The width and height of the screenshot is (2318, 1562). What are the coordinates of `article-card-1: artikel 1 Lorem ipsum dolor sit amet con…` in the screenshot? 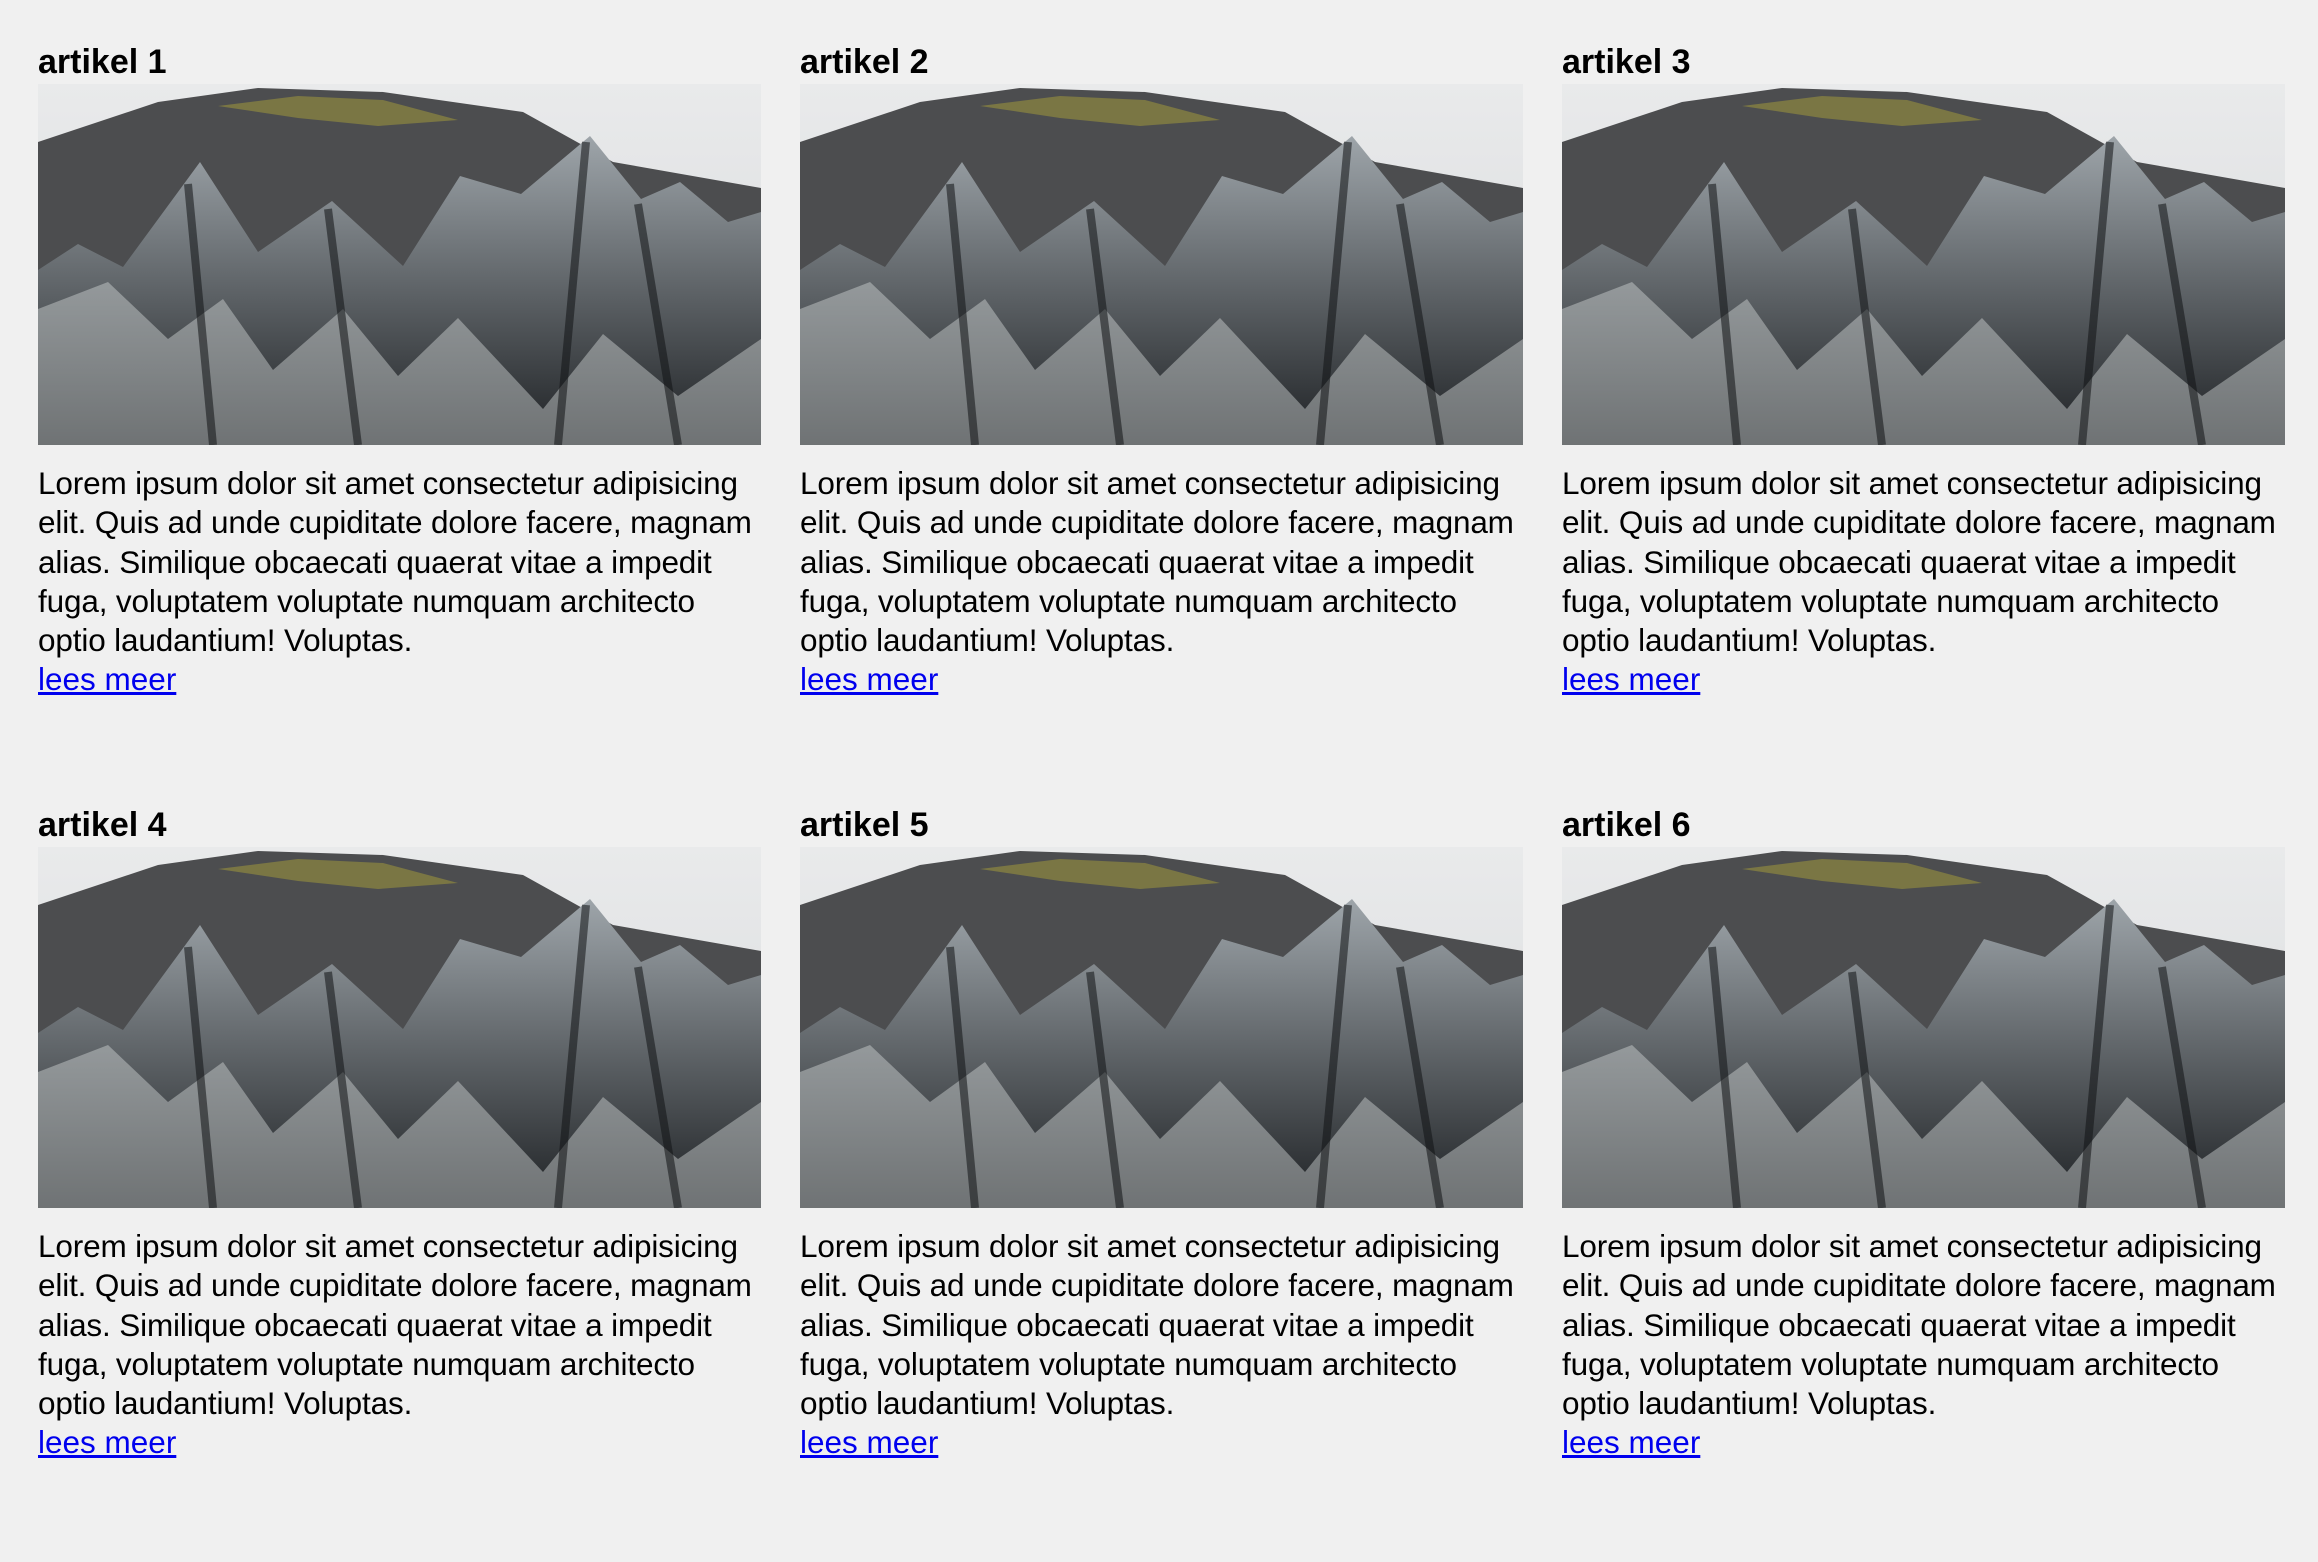 It's located at (399, 378).